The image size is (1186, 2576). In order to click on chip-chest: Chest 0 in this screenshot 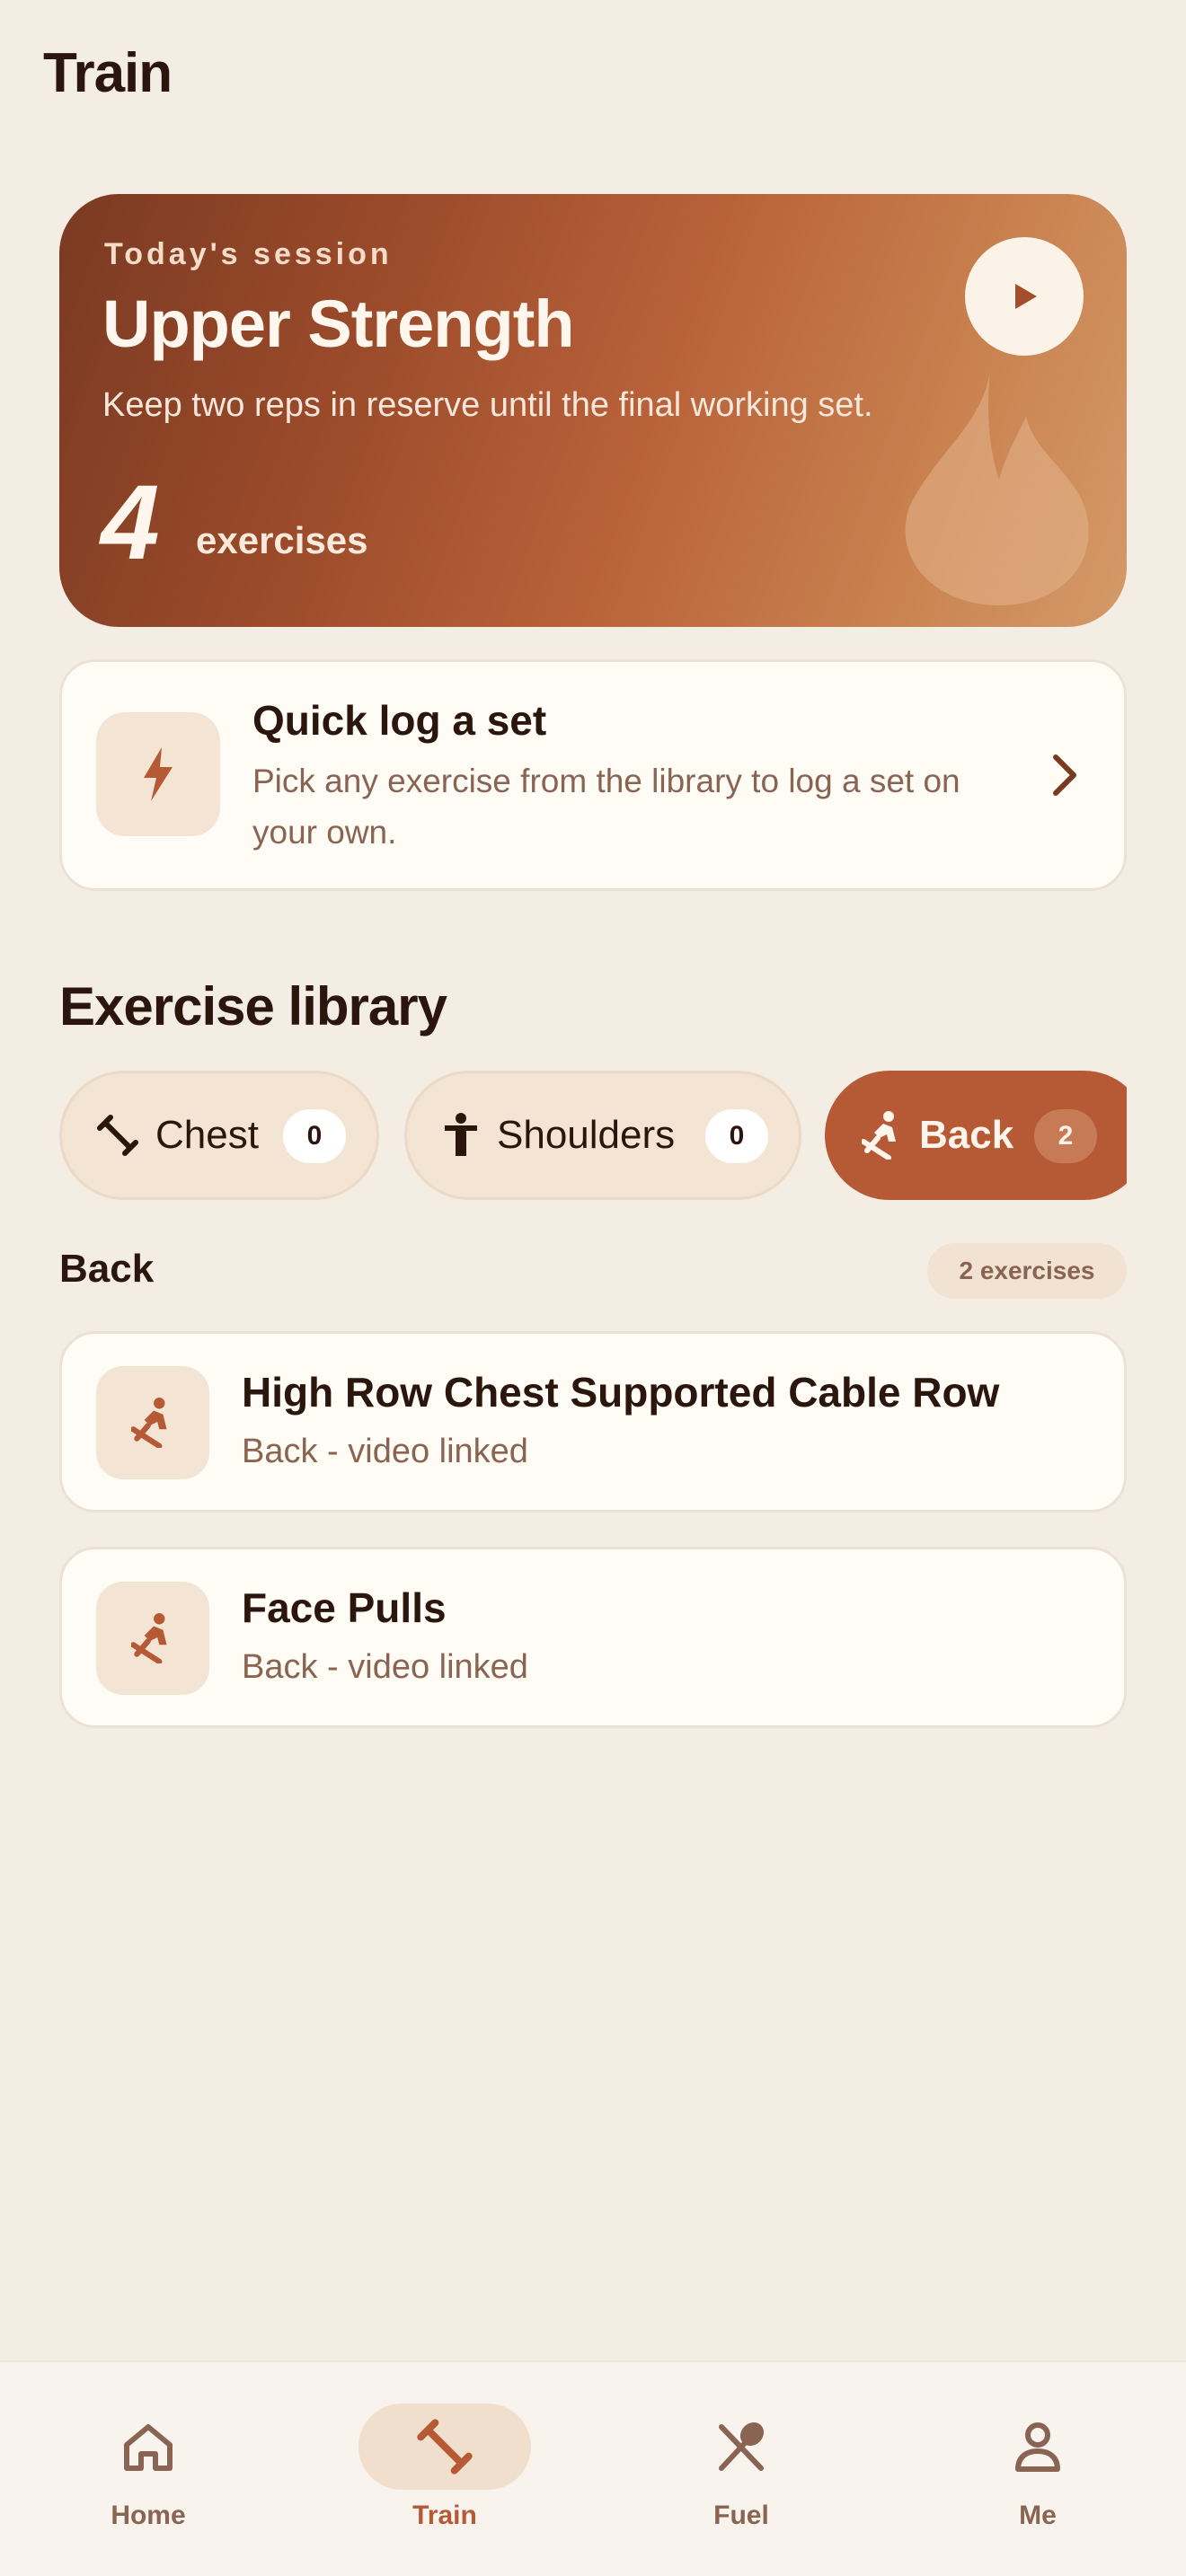, I will do `click(219, 1135)`.